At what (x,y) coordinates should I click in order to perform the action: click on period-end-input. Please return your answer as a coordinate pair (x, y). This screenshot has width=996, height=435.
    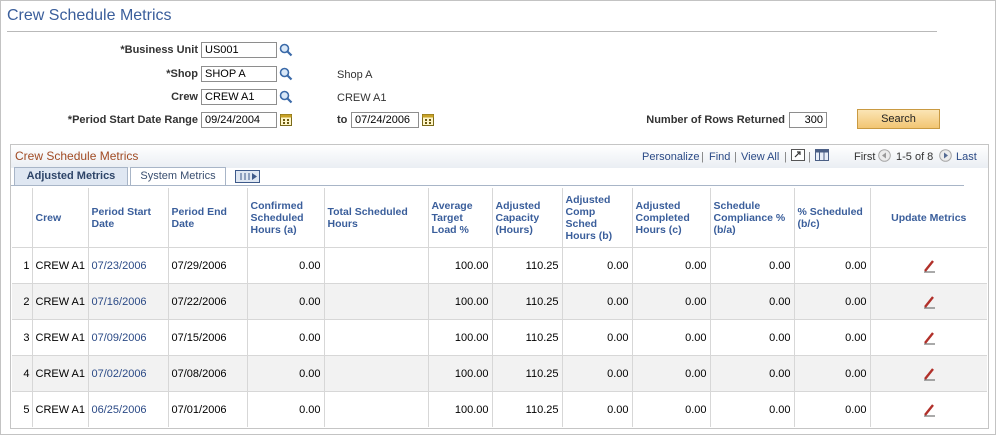
    Looking at the image, I should click on (385, 120).